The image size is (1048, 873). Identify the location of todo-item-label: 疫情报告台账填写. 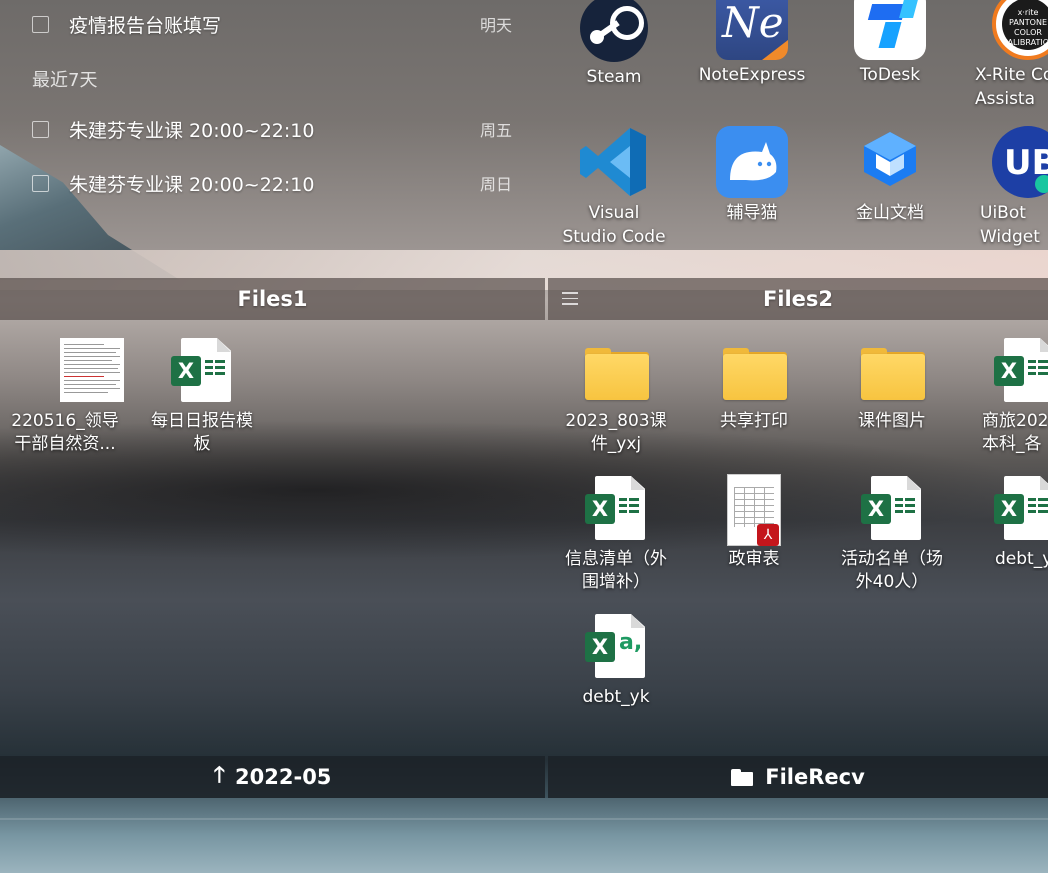
(145, 25).